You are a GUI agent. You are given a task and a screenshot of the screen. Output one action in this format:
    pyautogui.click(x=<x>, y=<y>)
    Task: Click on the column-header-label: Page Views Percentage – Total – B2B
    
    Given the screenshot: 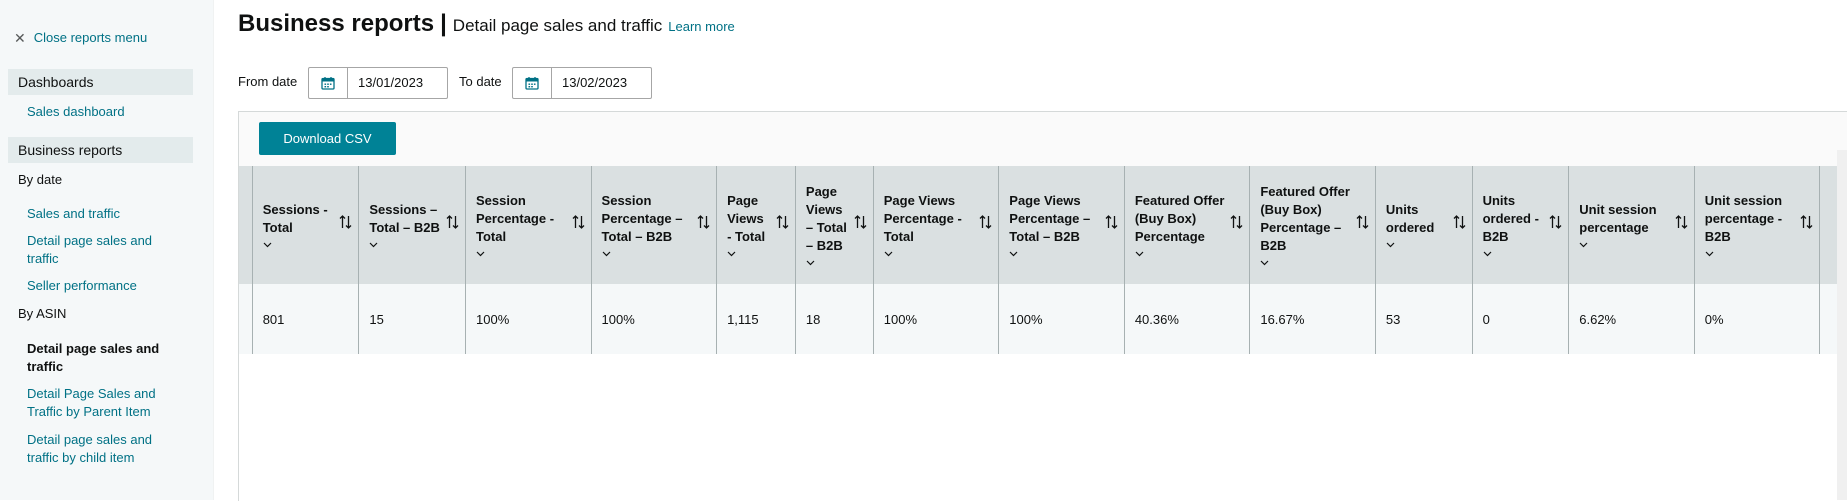 What is the action you would take?
    pyautogui.click(x=1050, y=218)
    